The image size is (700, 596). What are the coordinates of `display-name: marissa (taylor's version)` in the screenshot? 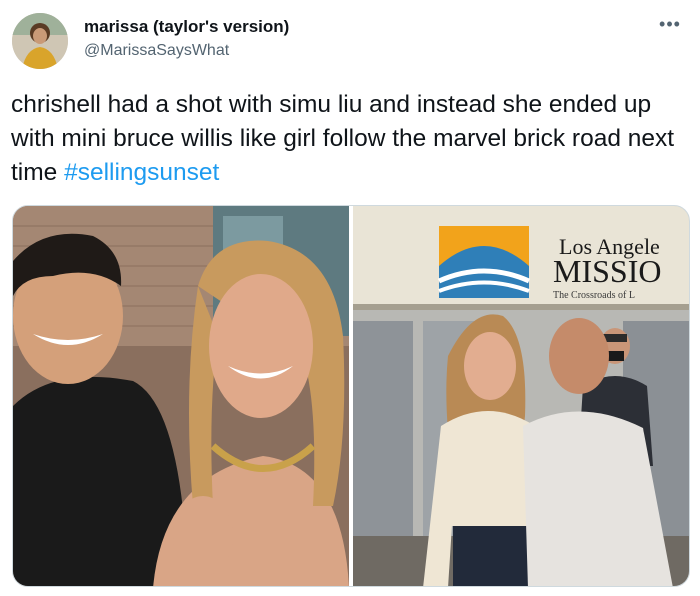 It's located at (186, 27).